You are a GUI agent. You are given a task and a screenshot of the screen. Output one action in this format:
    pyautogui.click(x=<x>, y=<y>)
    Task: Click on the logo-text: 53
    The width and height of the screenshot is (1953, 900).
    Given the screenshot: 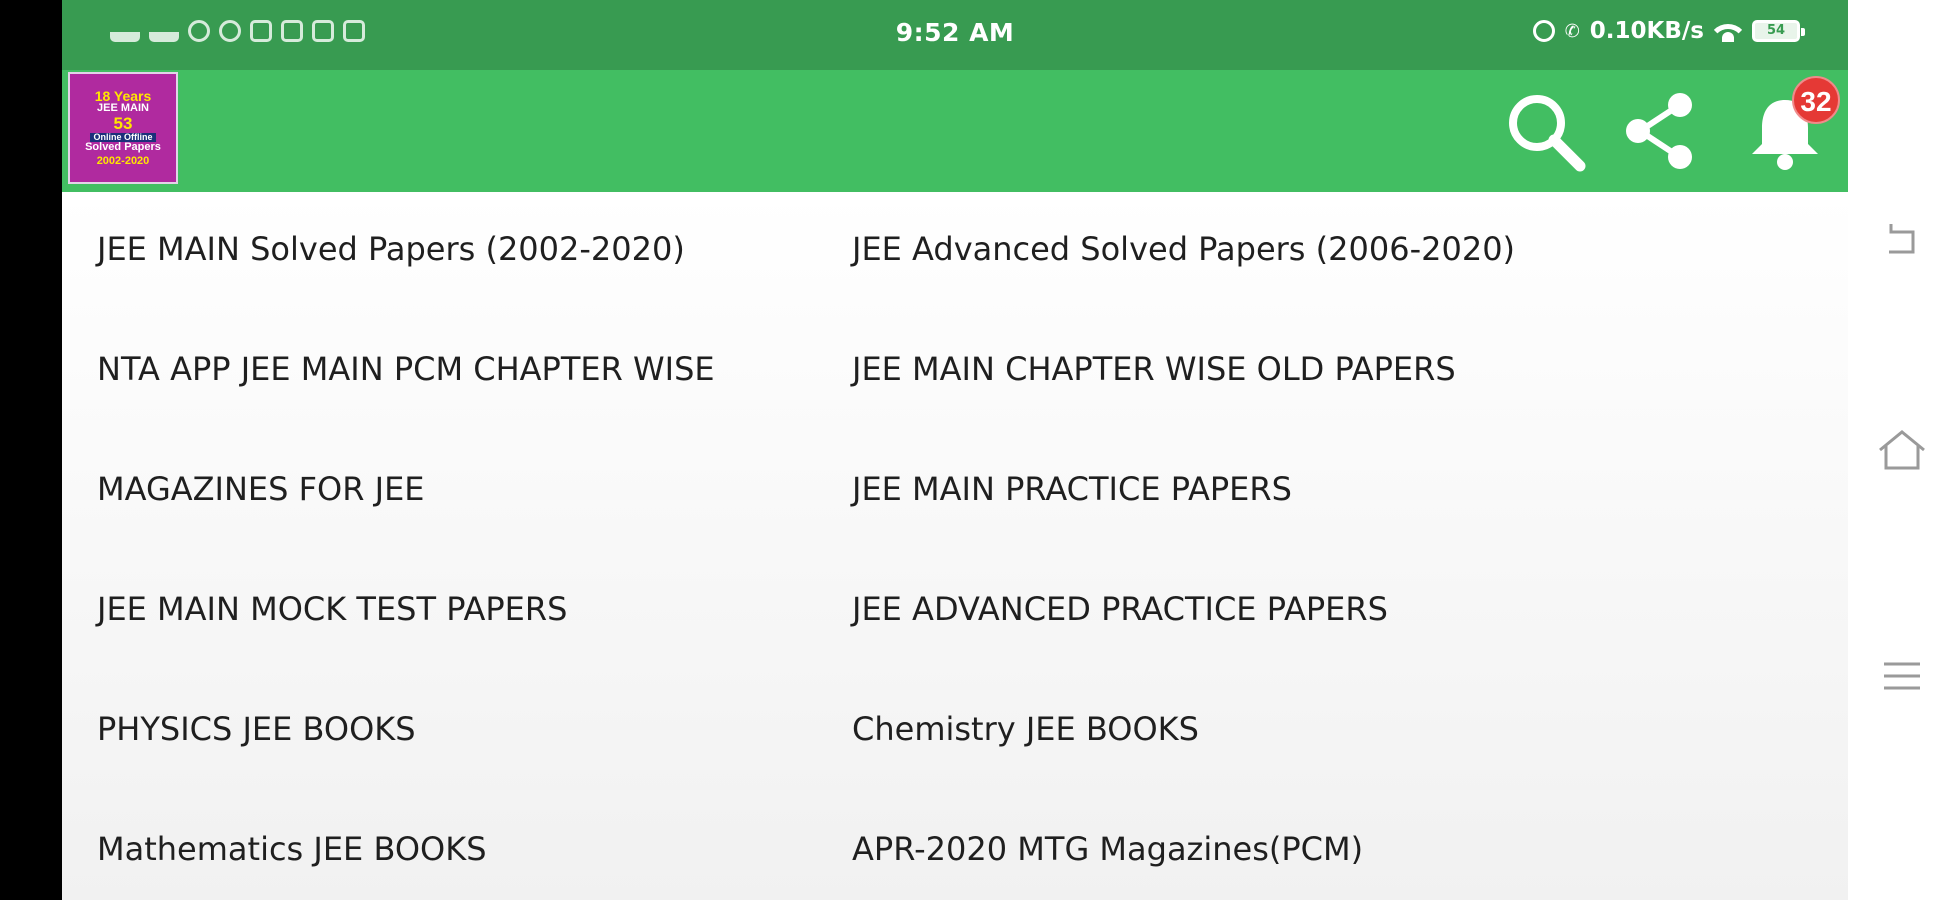 What is the action you would take?
    pyautogui.click(x=123, y=123)
    